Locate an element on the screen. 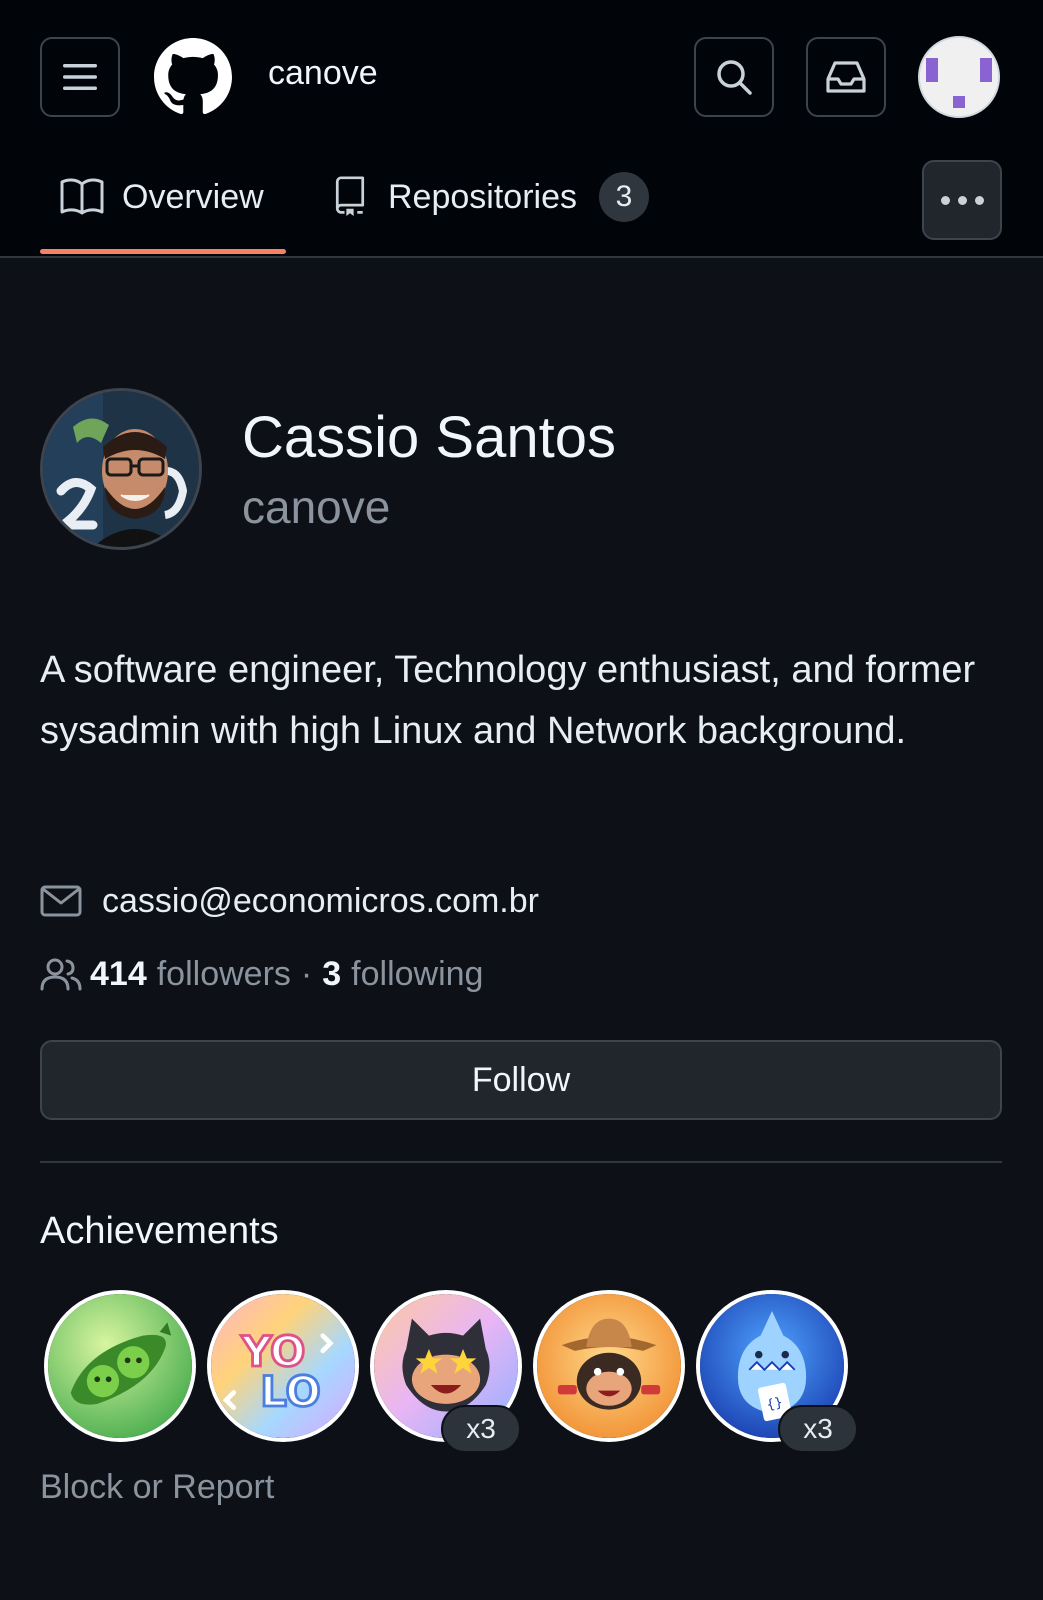 Image resolution: width=1043 pixels, height=1600 pixels. section-divider is located at coordinates (521, 1162).